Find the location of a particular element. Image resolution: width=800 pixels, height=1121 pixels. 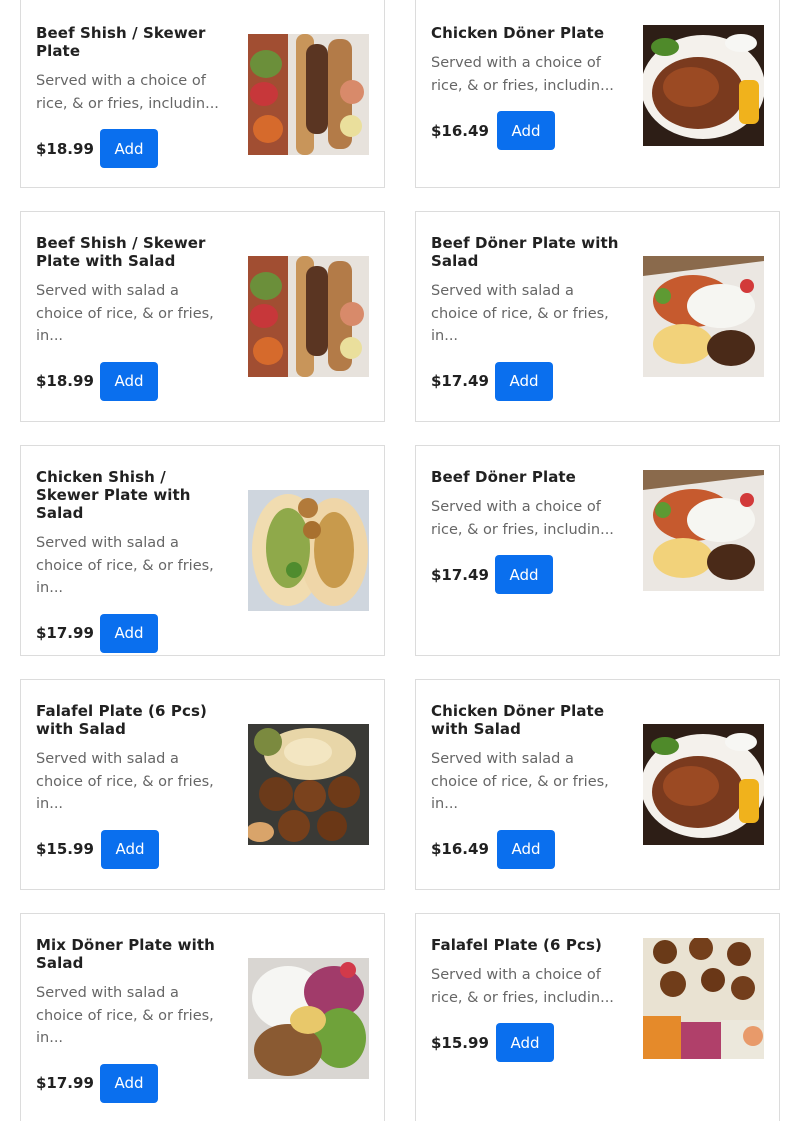

menu-item-title: Mix Döner Plate with Salad is located at coordinates (125, 954).